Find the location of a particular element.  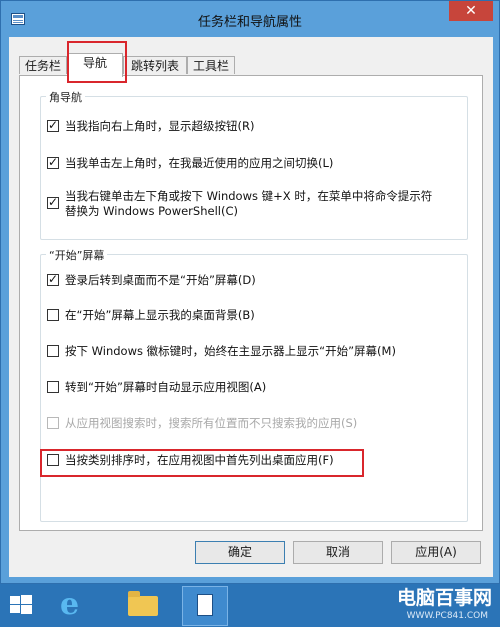

option-label: 当我单击左上角时，在我最近使用的应用之间切换(L) is located at coordinates (199, 163).